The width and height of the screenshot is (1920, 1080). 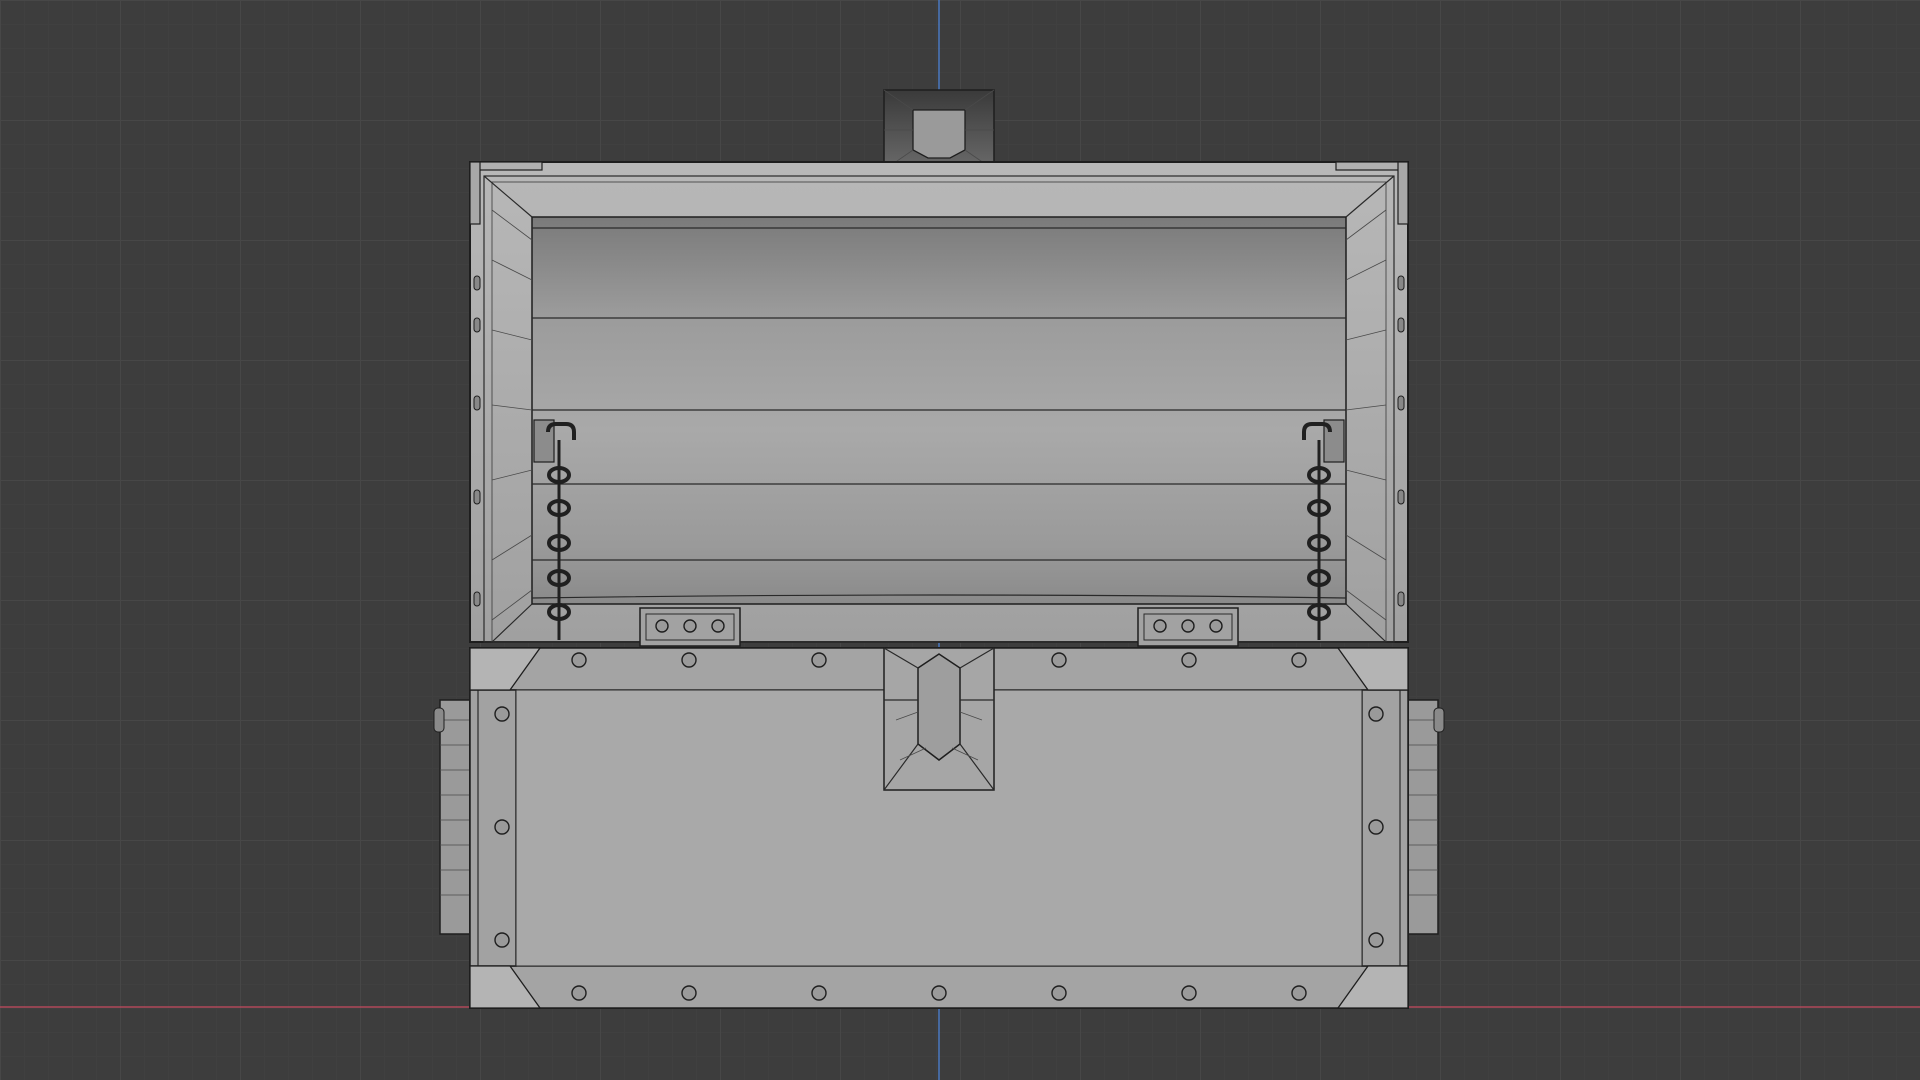 I want to click on left-hinge, so click(x=690, y=627).